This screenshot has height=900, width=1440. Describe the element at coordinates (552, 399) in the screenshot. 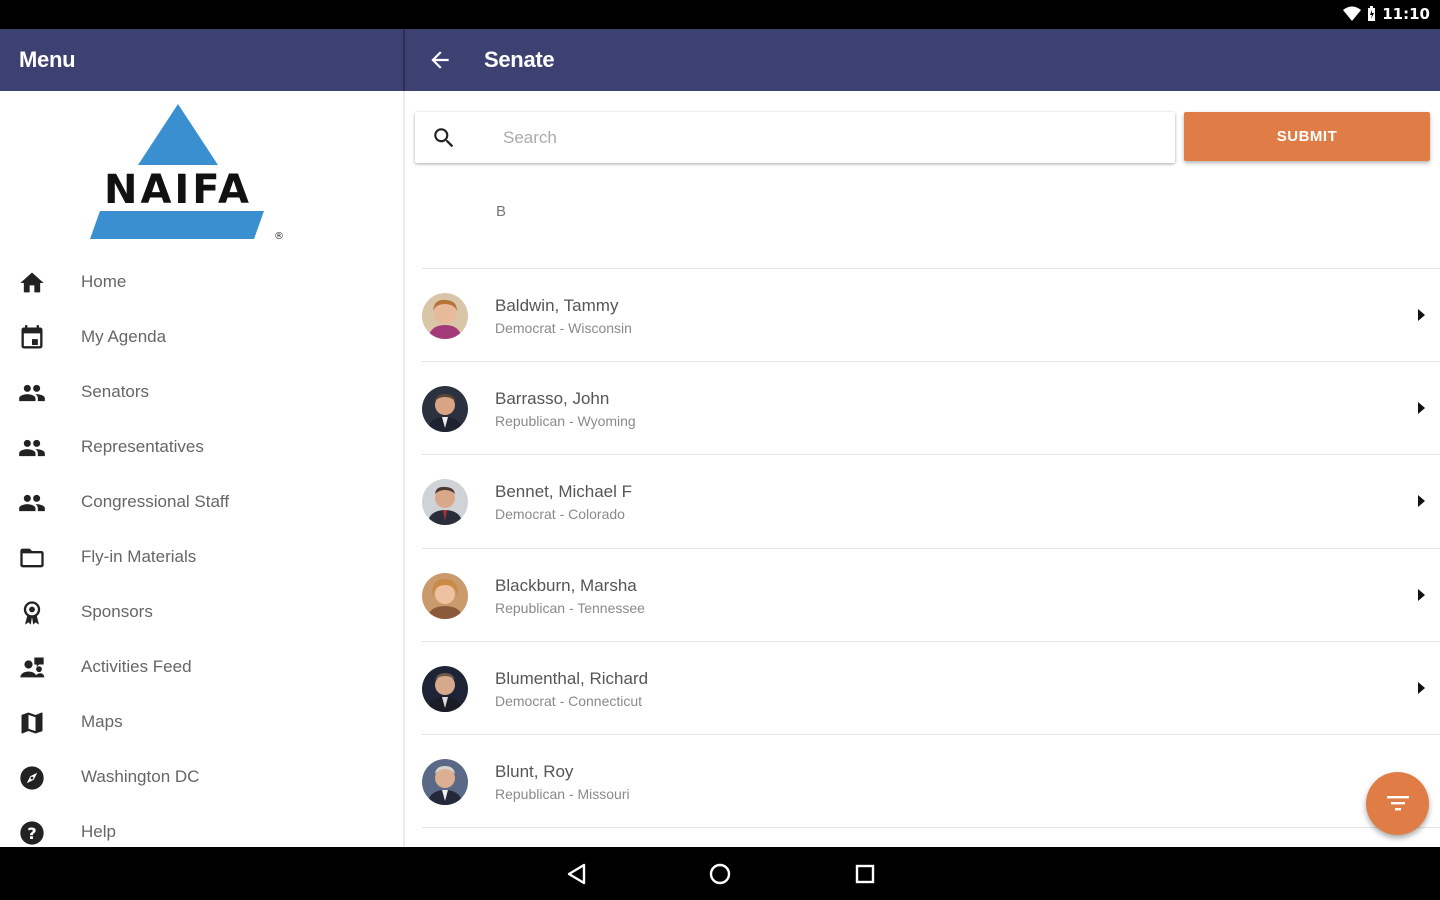

I see `senator-name: Barrasso, John` at that location.